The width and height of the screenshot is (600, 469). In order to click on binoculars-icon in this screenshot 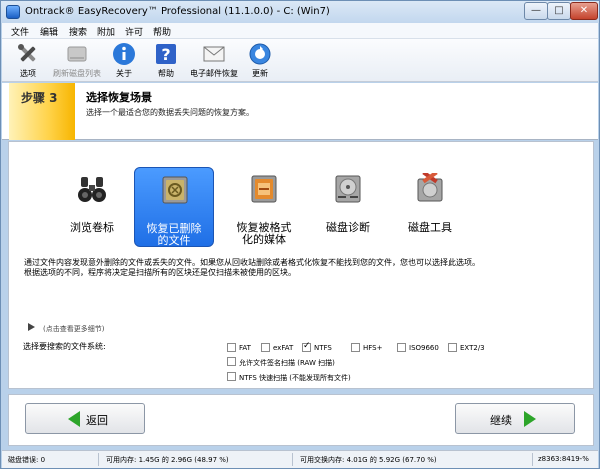, I will do `click(92, 189)`.